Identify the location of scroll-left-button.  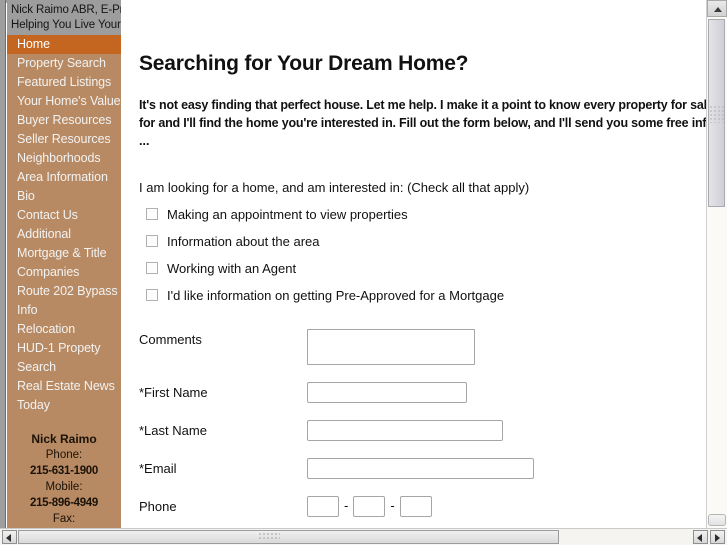
(9, 537).